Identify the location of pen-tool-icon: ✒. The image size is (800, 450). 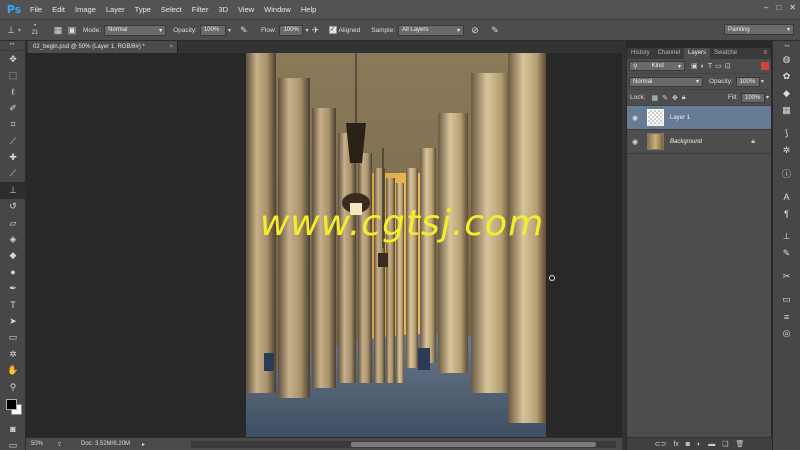
(13, 288).